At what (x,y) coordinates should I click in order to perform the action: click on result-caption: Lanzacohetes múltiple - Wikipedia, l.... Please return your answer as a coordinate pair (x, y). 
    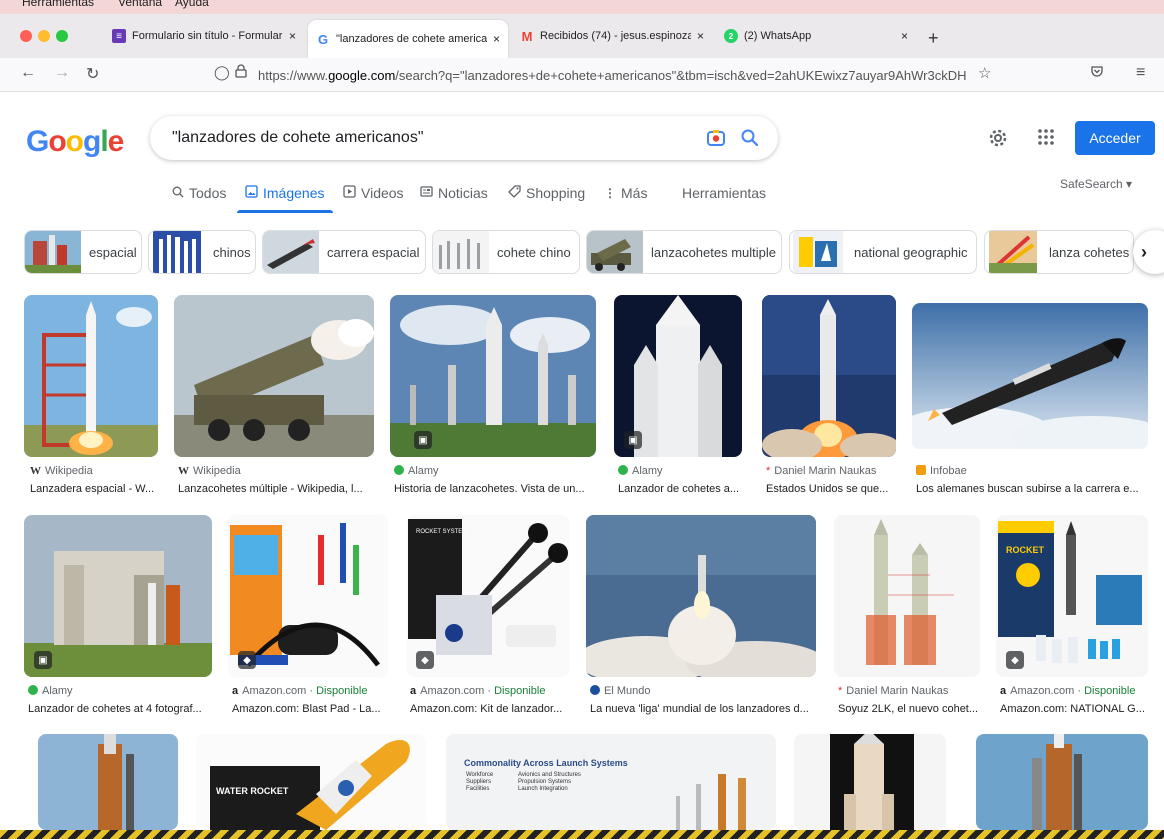
    Looking at the image, I should click on (276, 489).